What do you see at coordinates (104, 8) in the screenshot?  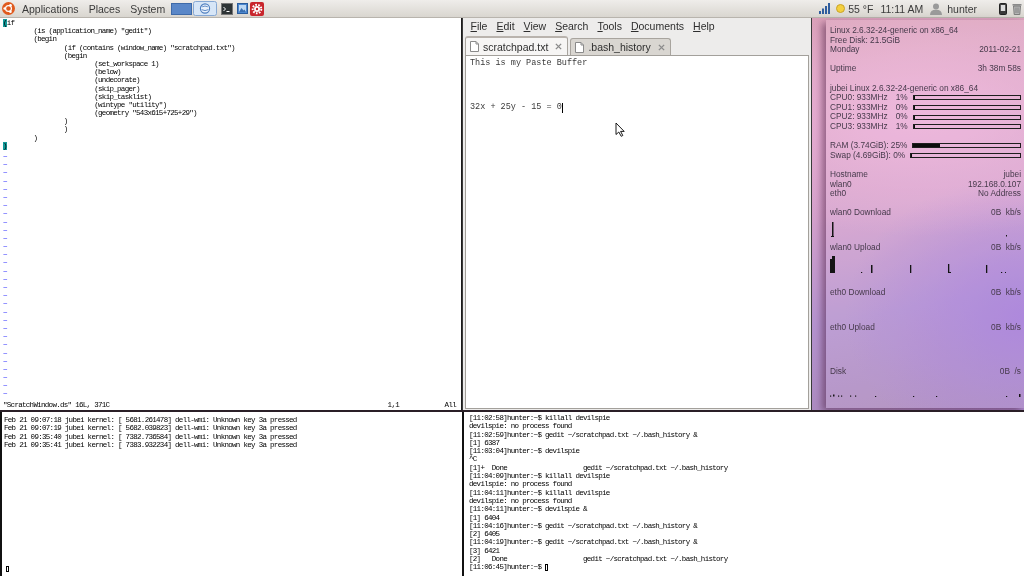 I see `panel-menu: Places` at bounding box center [104, 8].